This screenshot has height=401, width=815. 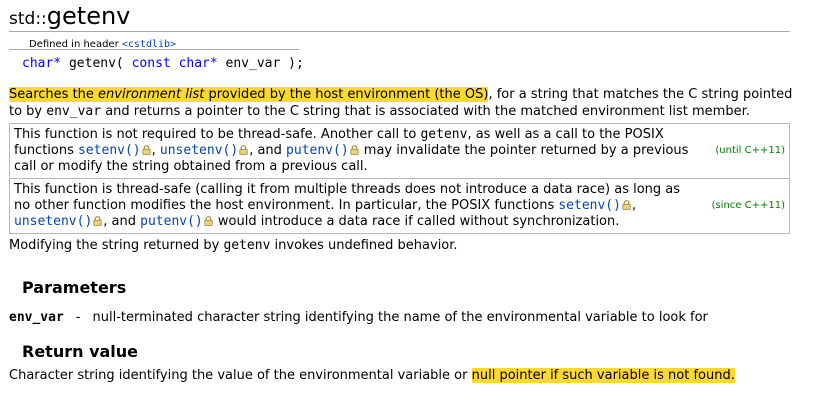 I want to click on modify-note-text-2: invokes undefined behavior., so click(x=364, y=245).